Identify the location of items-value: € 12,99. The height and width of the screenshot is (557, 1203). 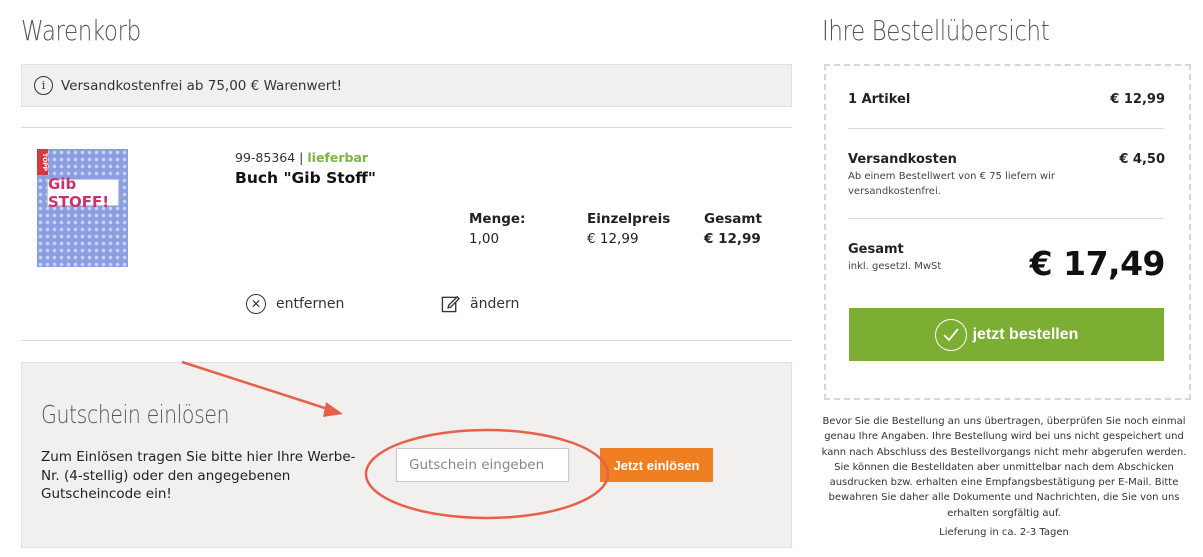
(1137, 99).